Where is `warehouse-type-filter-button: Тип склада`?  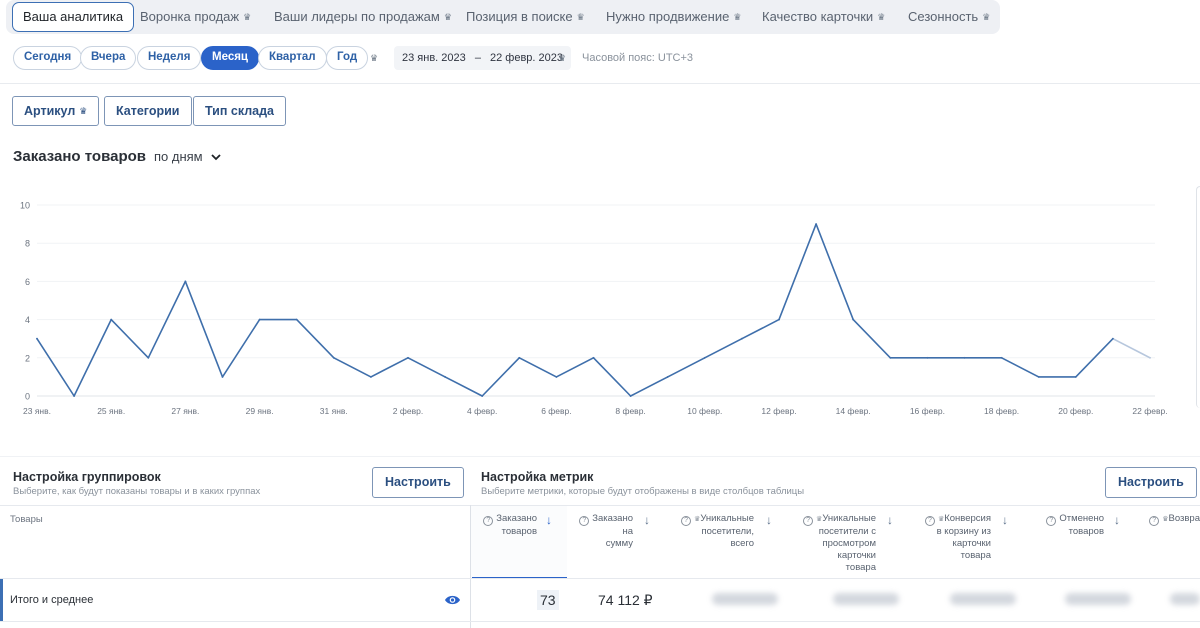
warehouse-type-filter-button: Тип склада is located at coordinates (240, 111).